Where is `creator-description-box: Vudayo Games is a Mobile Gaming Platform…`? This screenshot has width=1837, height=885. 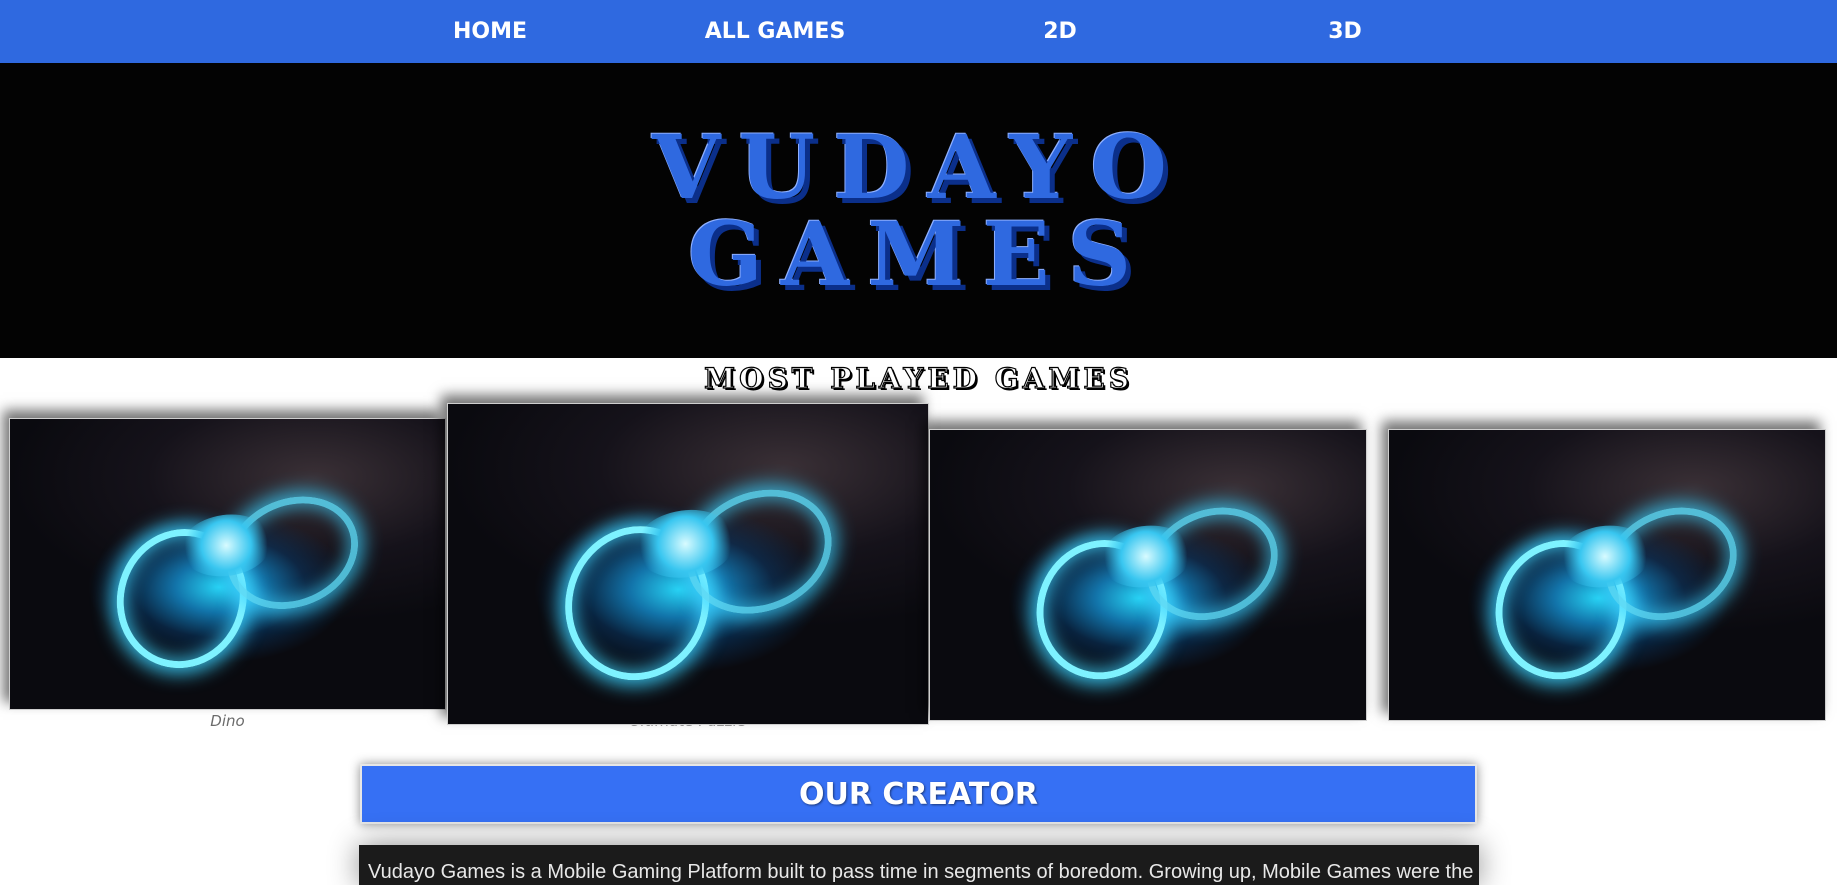
creator-description-box: Vudayo Games is a Mobile Gaming Platform… is located at coordinates (919, 865).